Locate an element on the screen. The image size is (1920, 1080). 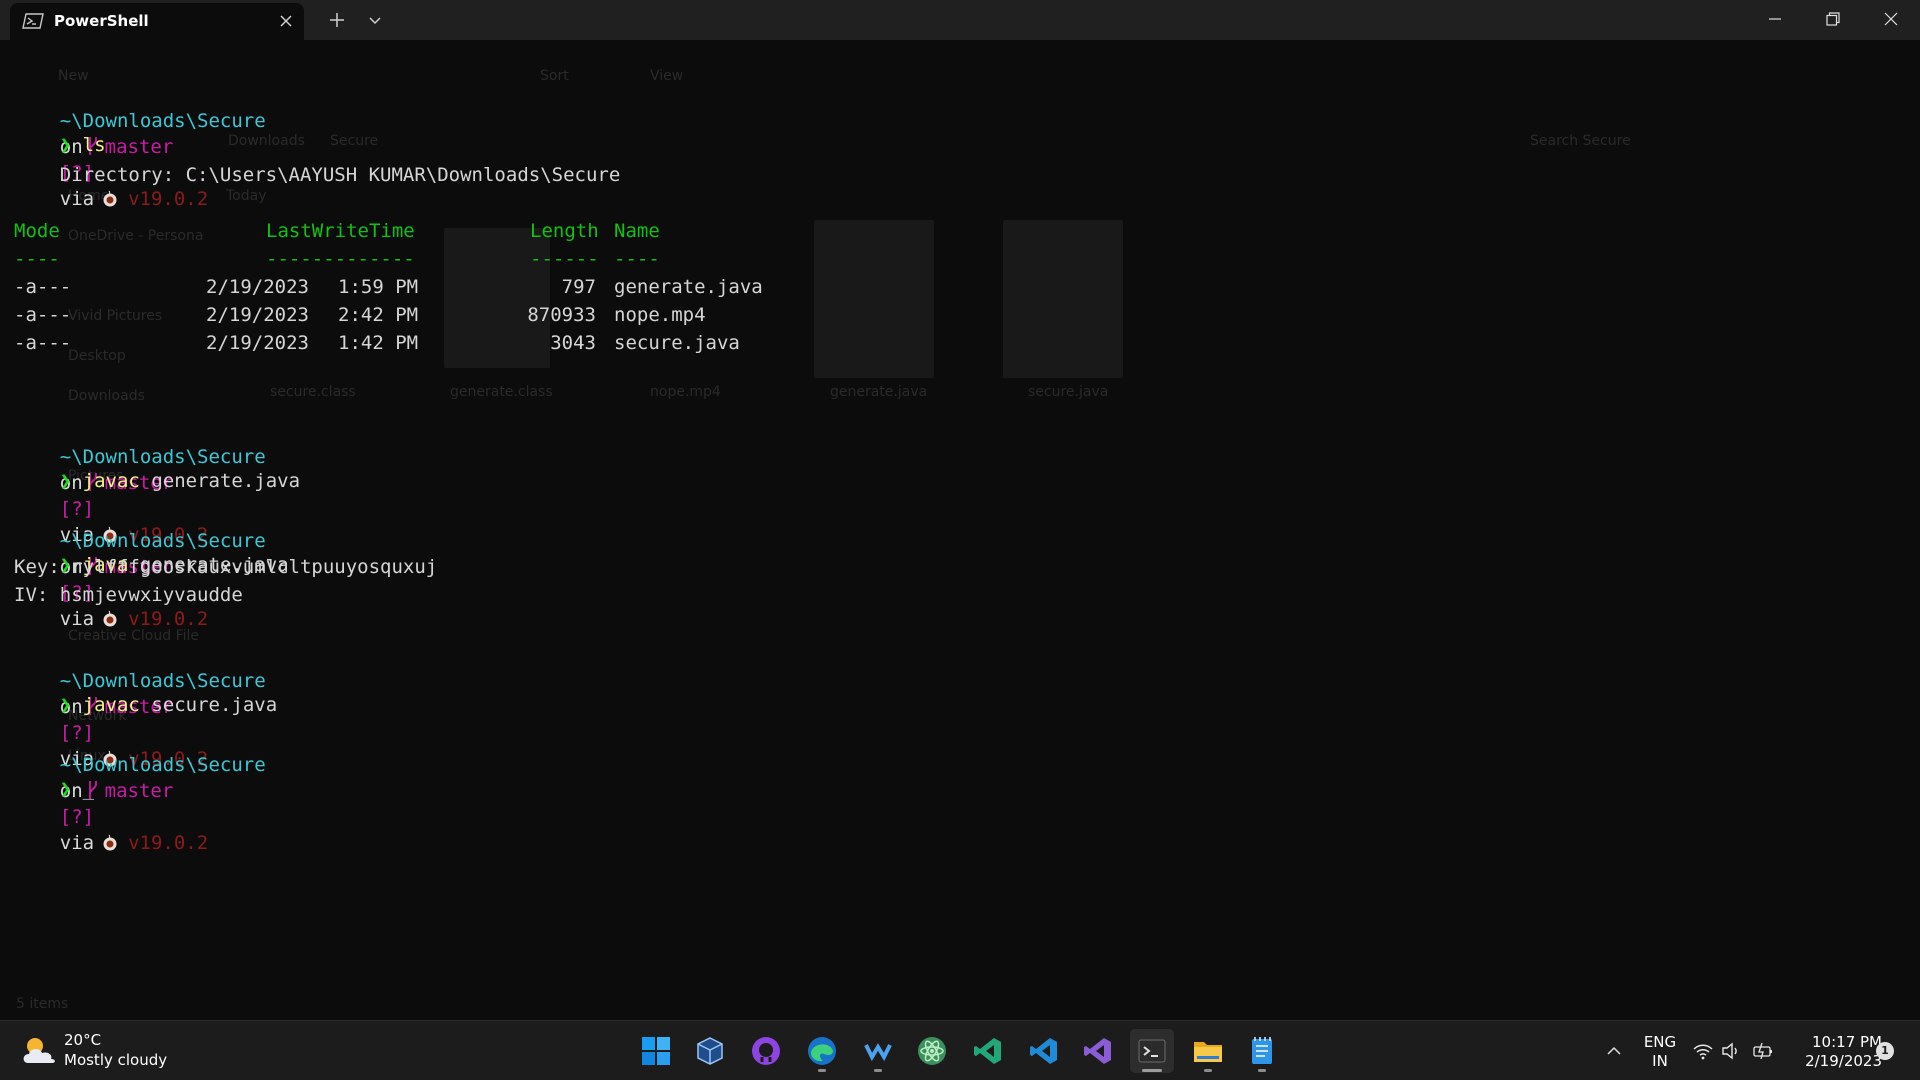
taskbar-atom is located at coordinates (932, 1051).